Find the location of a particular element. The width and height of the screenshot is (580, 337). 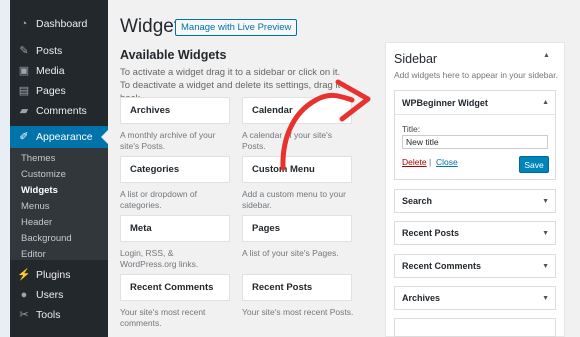

media-icon: ▣ is located at coordinates (24, 71).